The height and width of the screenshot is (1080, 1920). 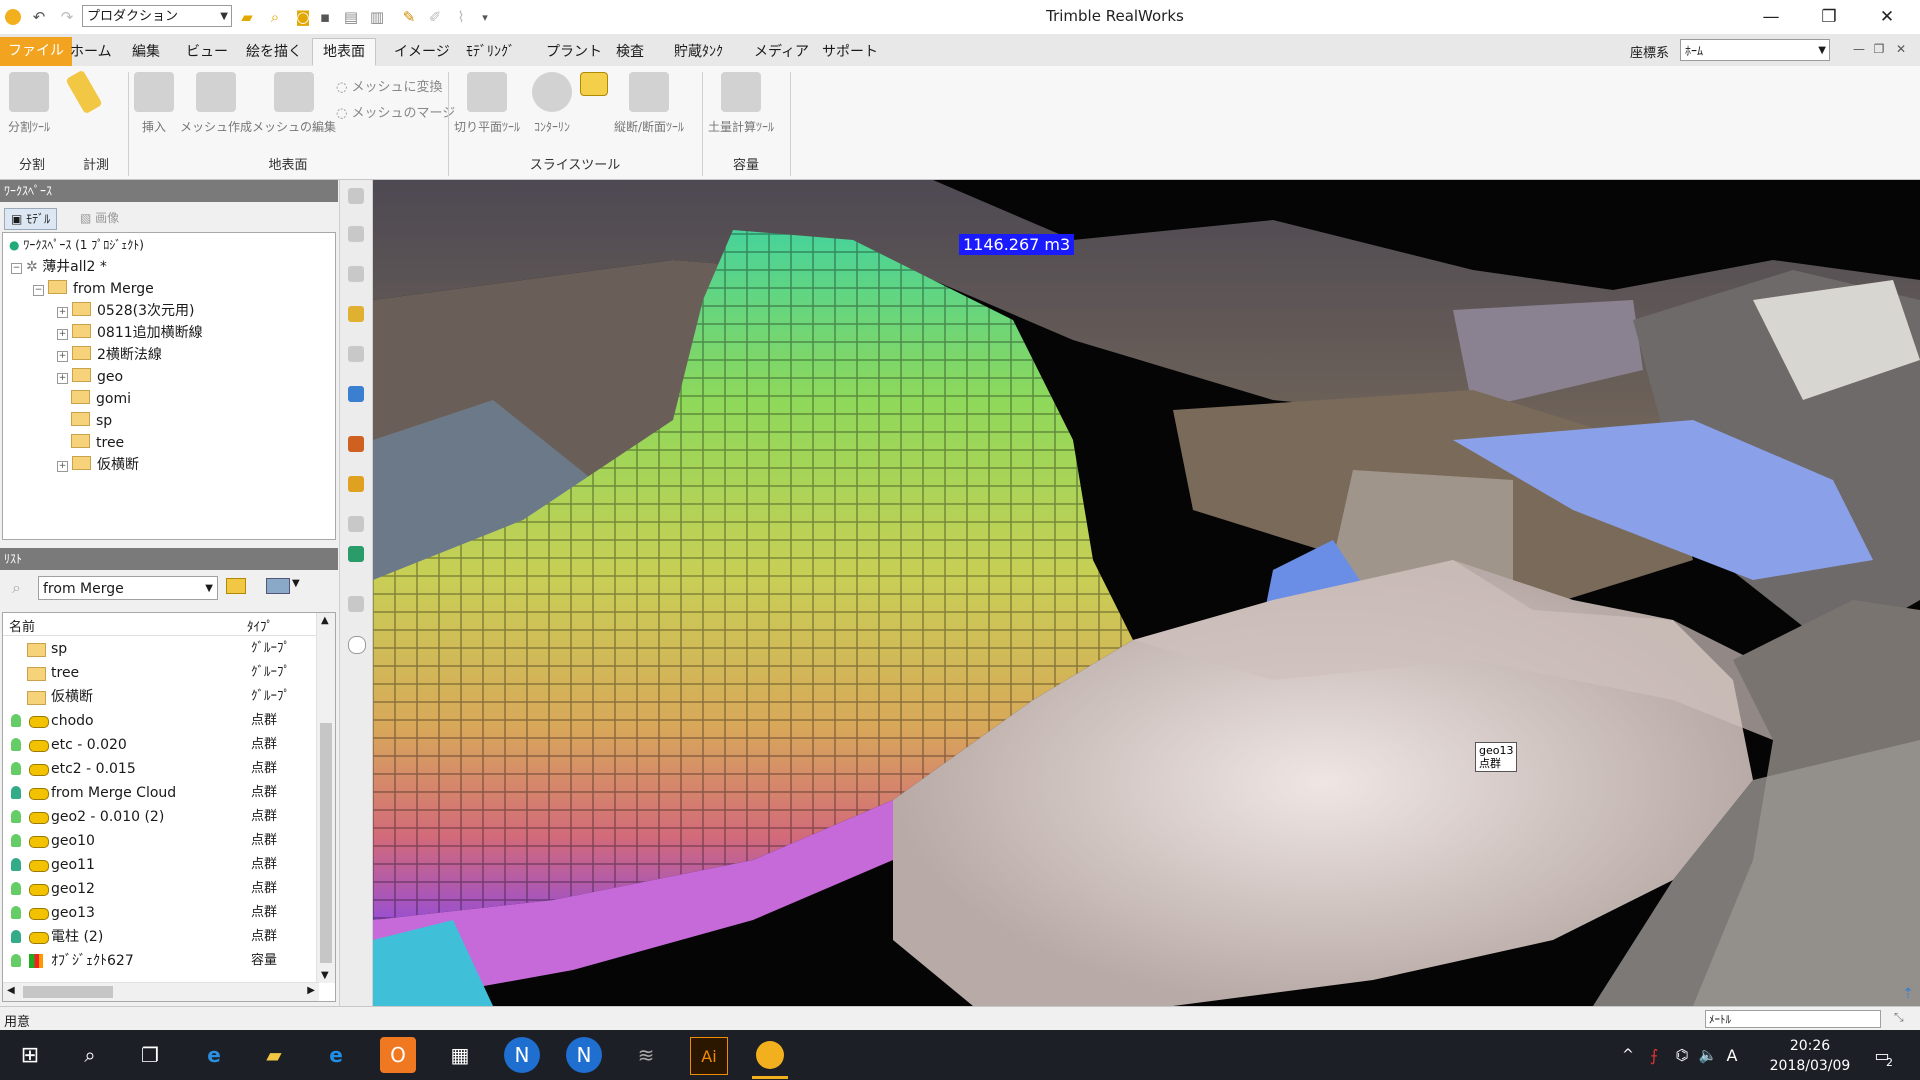 What do you see at coordinates (275, 17) in the screenshot?
I see `search-icon: ⌕` at bounding box center [275, 17].